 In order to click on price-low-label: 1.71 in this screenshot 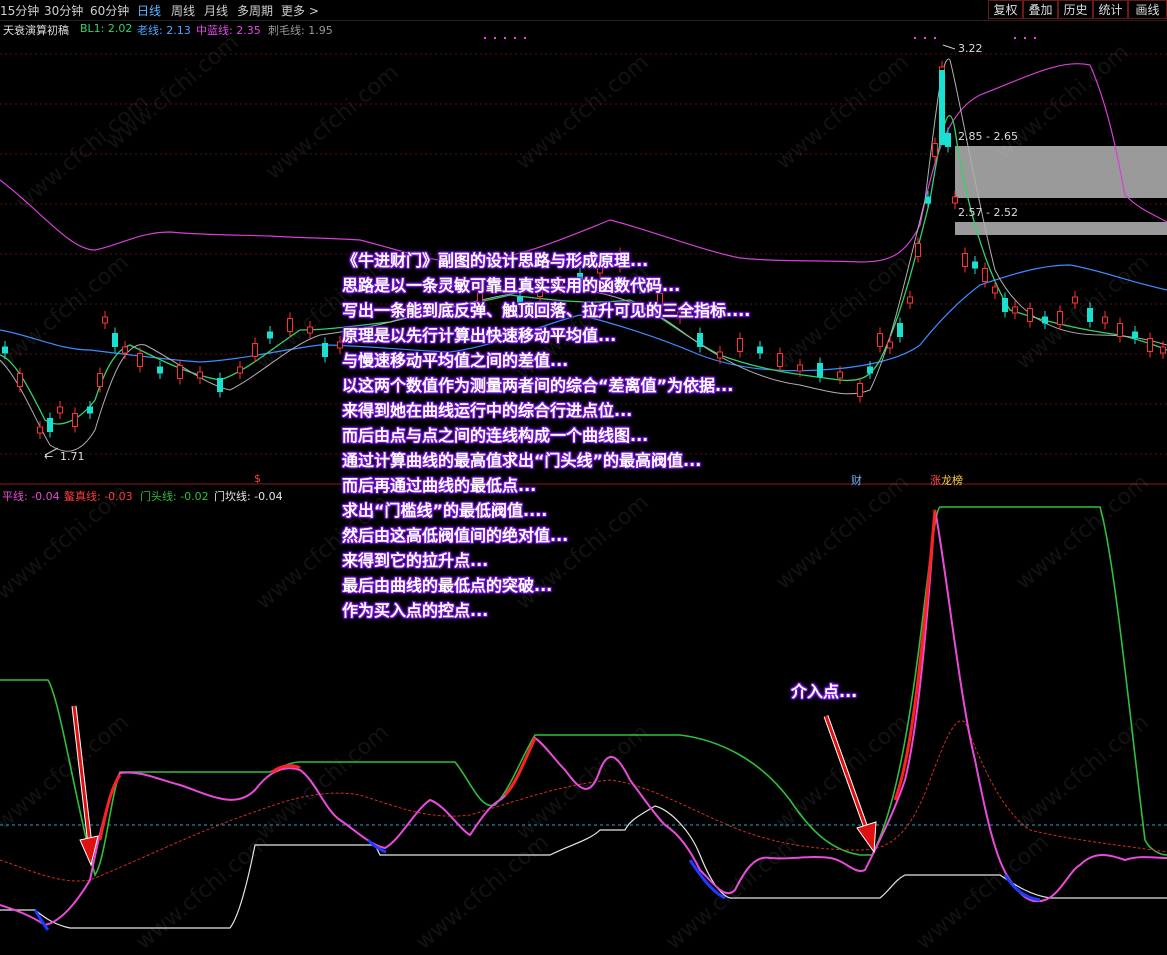, I will do `click(72, 456)`.